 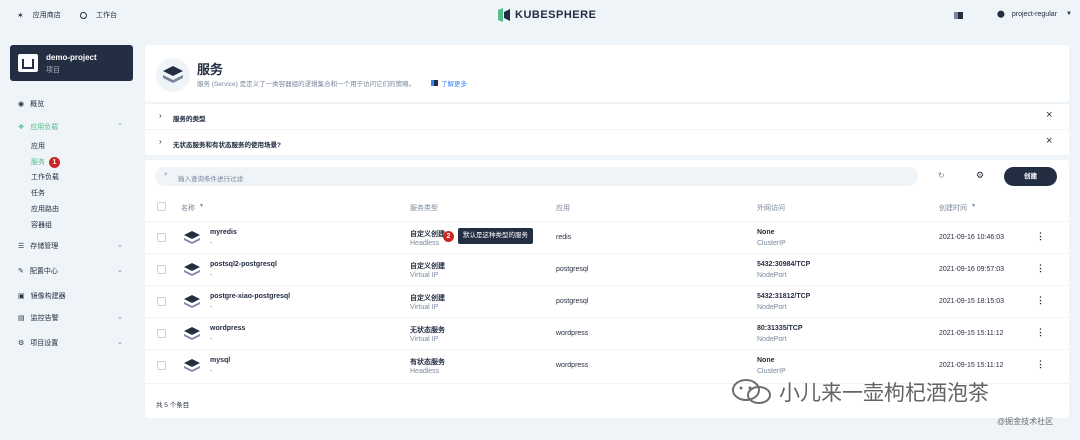 What do you see at coordinates (1034, 14) in the screenshot?
I see `user-menu: ⬤ project-regular ▼` at bounding box center [1034, 14].